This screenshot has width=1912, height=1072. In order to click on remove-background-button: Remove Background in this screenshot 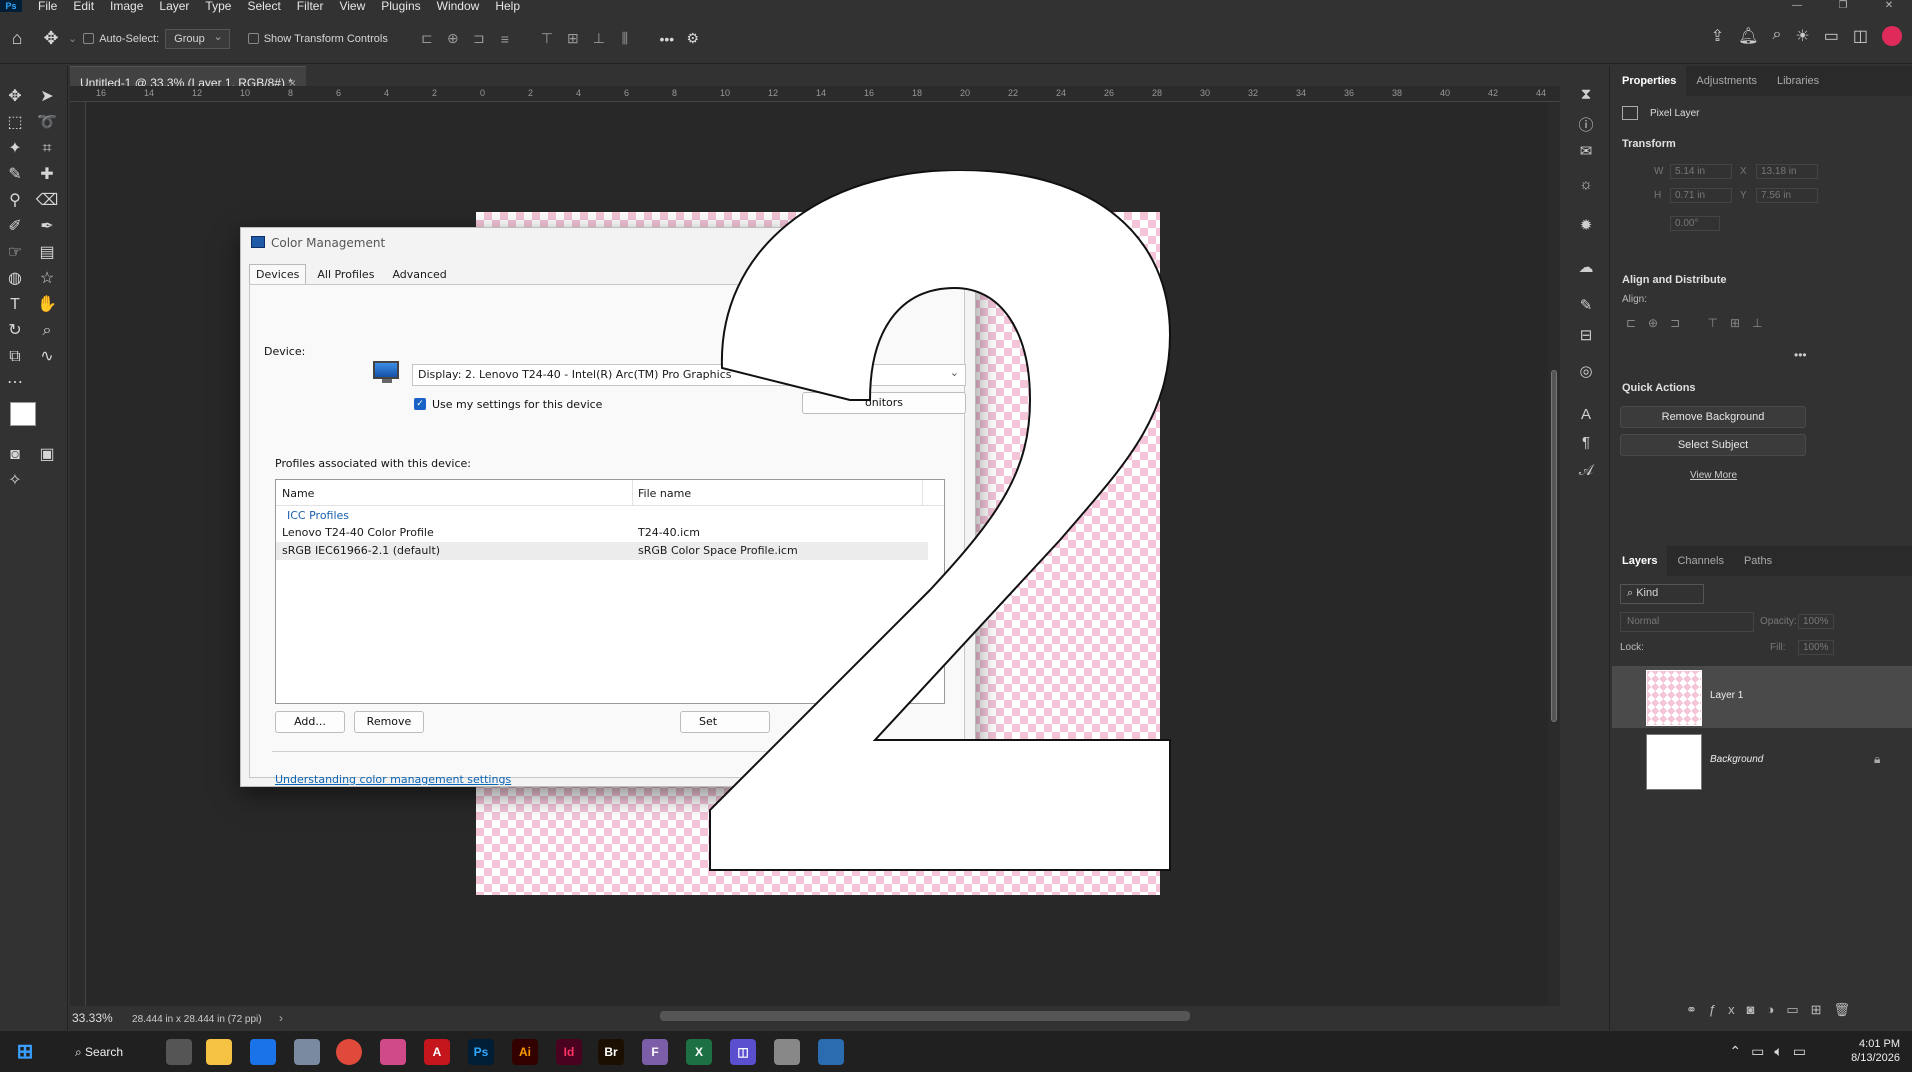, I will do `click(1713, 417)`.